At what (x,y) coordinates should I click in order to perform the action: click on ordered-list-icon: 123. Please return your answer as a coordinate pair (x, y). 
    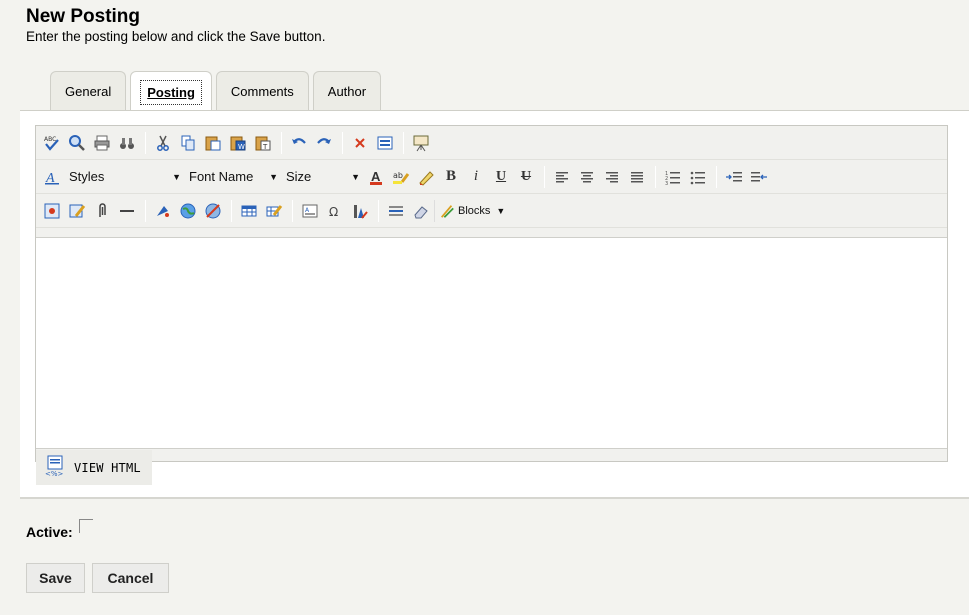
    Looking at the image, I should click on (673, 177).